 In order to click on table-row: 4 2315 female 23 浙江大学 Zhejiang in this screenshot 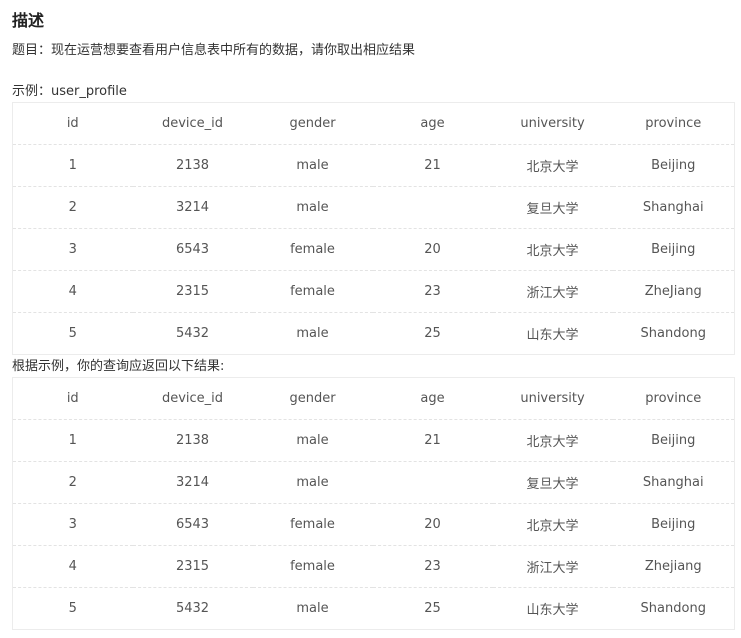, I will do `click(373, 566)`.